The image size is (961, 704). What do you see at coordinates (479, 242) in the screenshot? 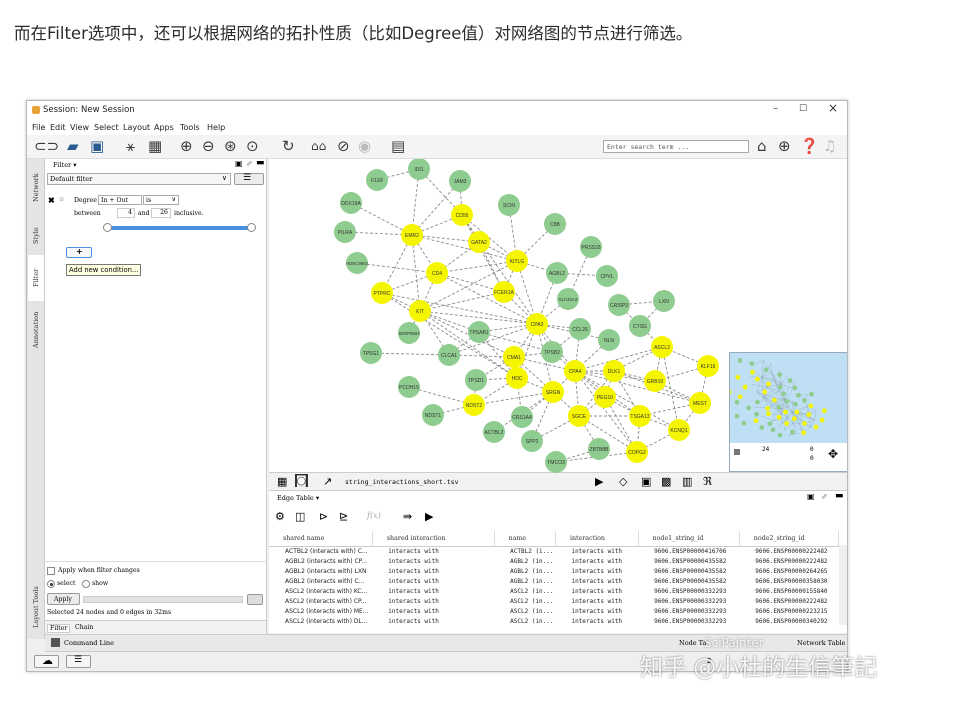
I see `network-node: GATA2` at bounding box center [479, 242].